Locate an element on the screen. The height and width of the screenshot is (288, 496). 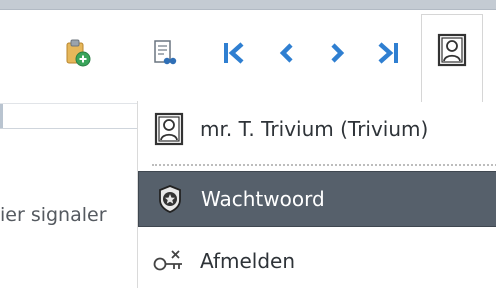
badge-icon is located at coordinates (170, 199).